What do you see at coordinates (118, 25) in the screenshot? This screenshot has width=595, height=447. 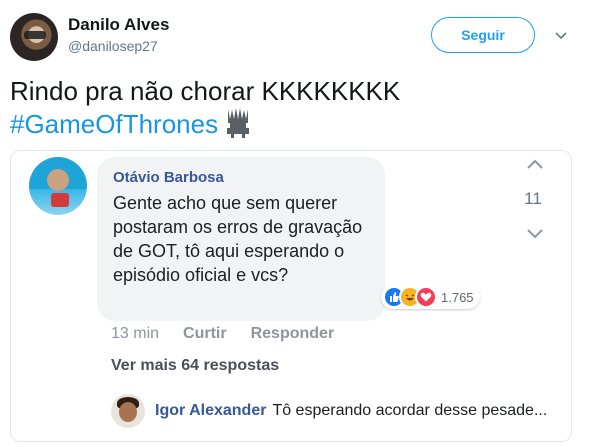 I see `author-display-name: Danilo Alves` at bounding box center [118, 25].